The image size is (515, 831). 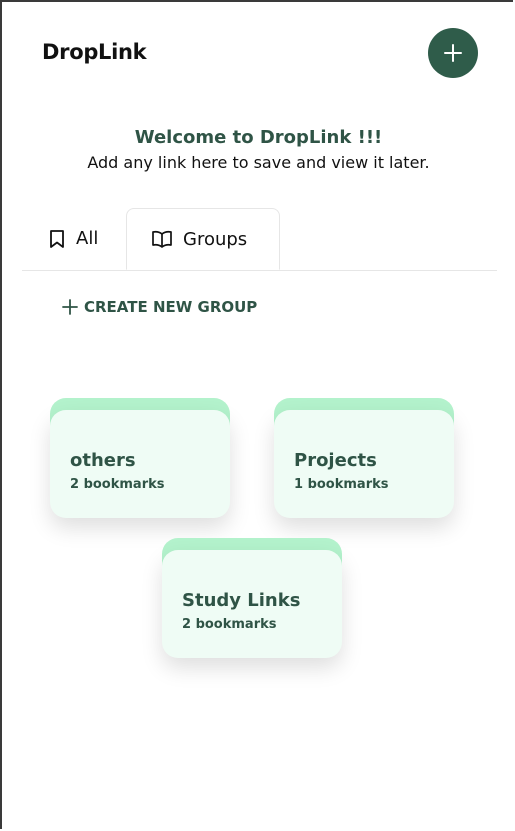 What do you see at coordinates (140, 464) in the screenshot?
I see `group-card-body: others 2 bookmarks` at bounding box center [140, 464].